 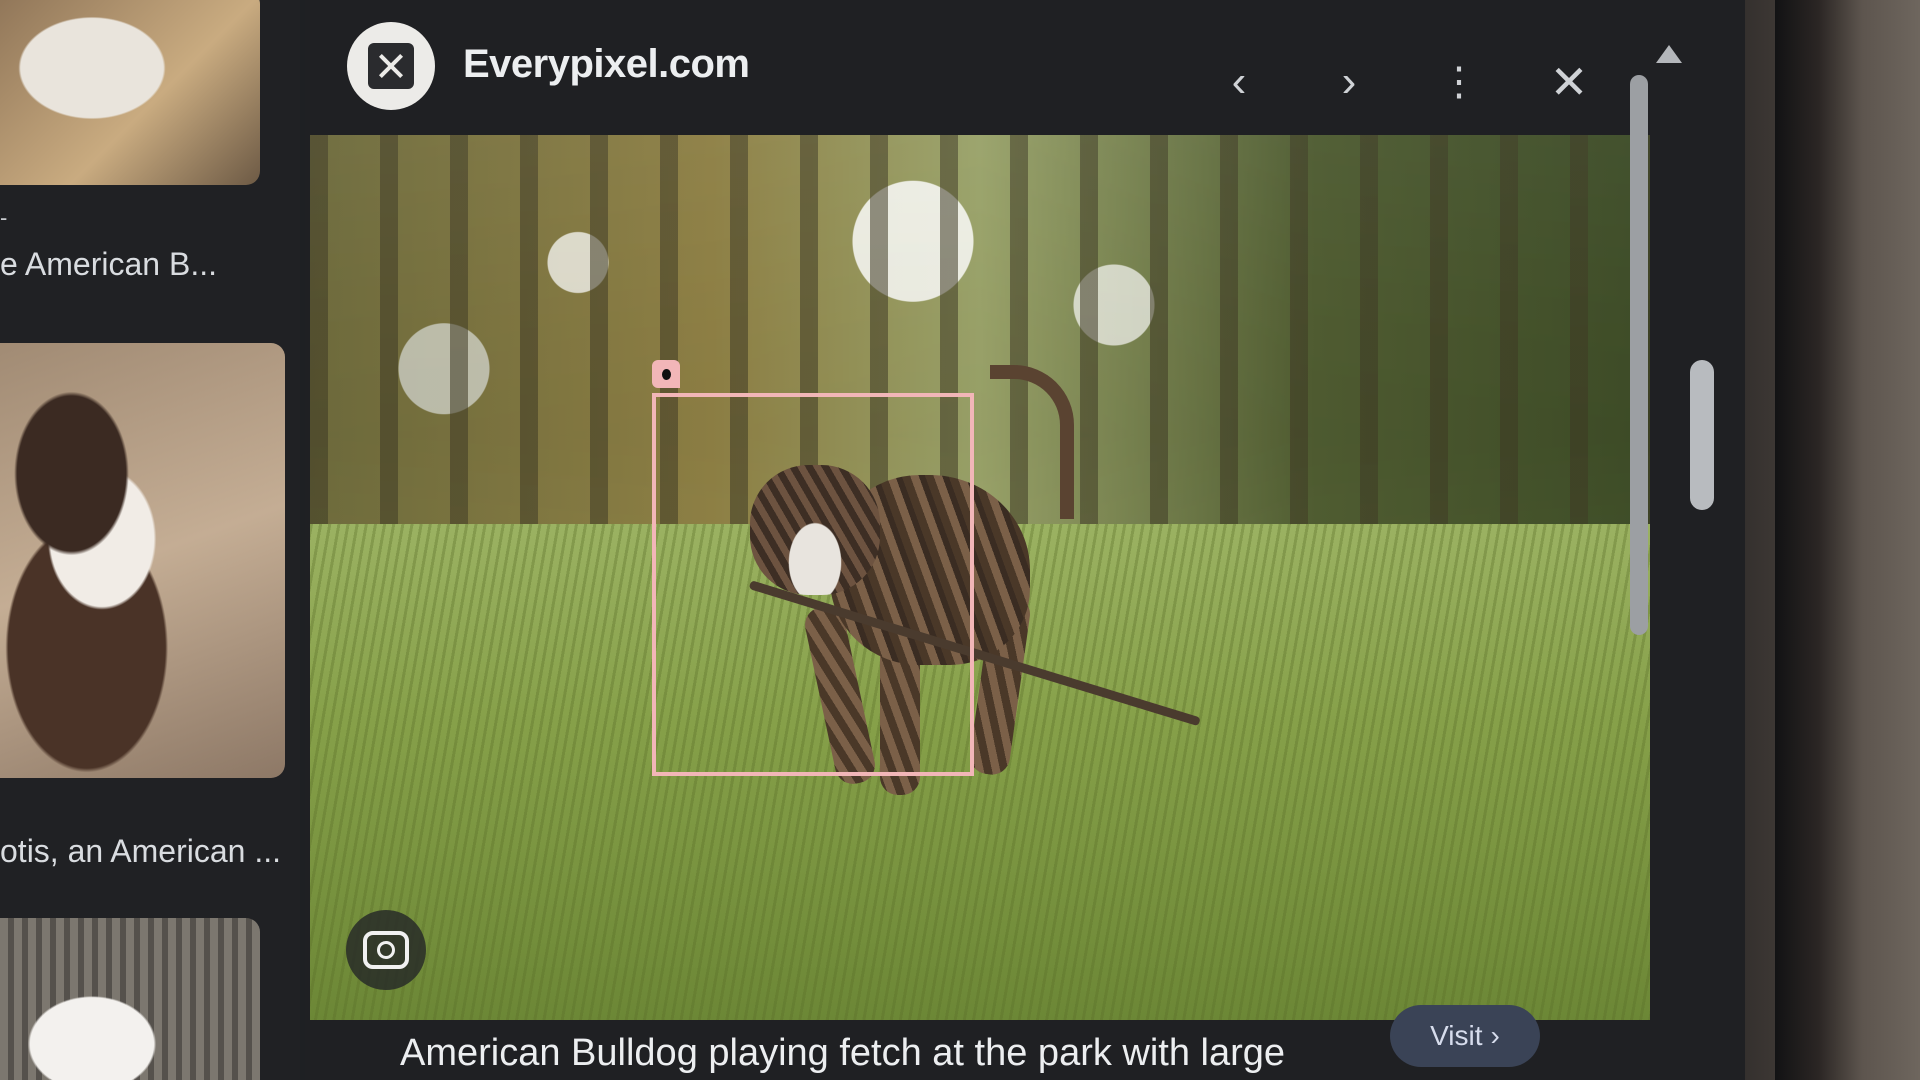 I want to click on close-icon: ✕, so click(x=1569, y=82).